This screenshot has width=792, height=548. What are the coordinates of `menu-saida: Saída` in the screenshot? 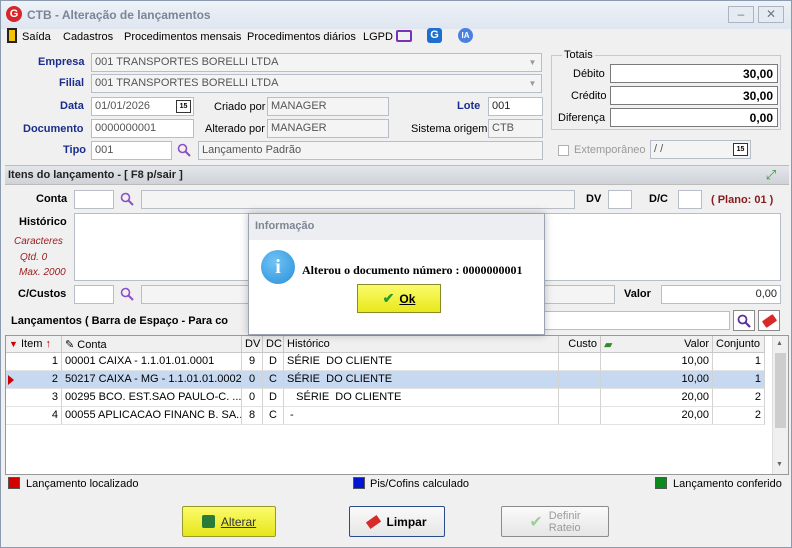 It's located at (36, 37).